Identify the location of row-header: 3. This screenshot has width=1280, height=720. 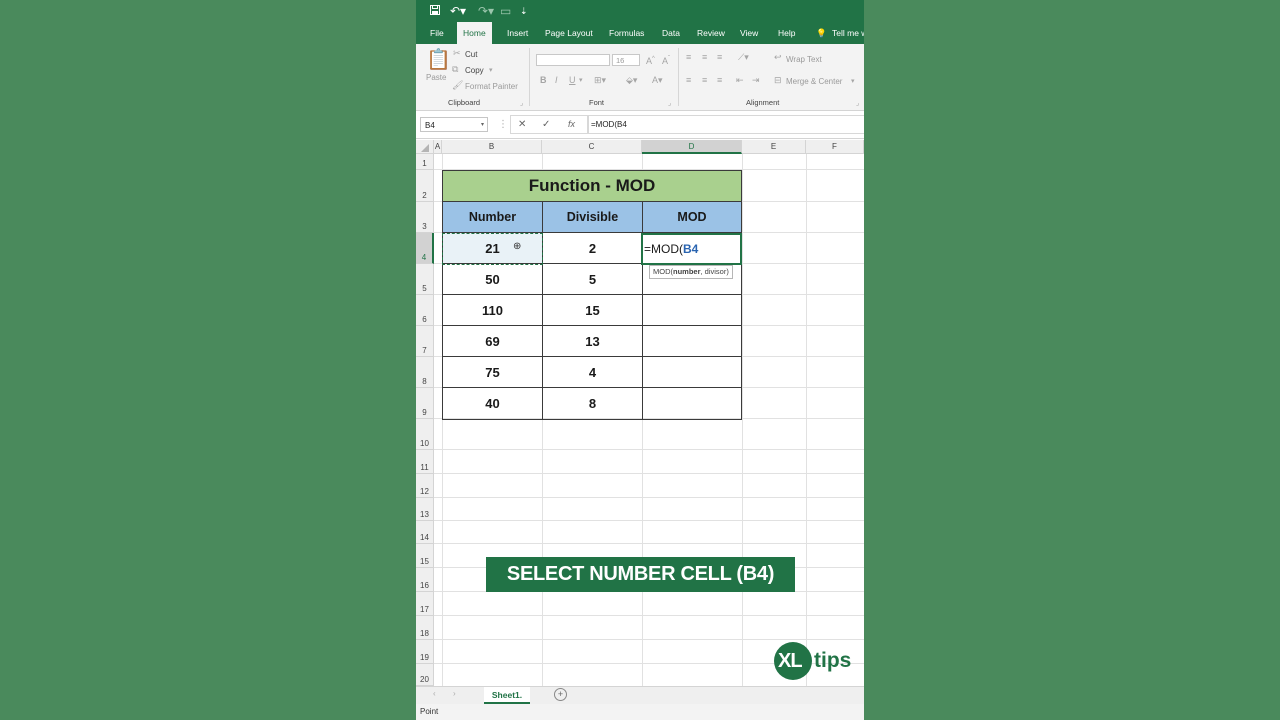
(425, 217).